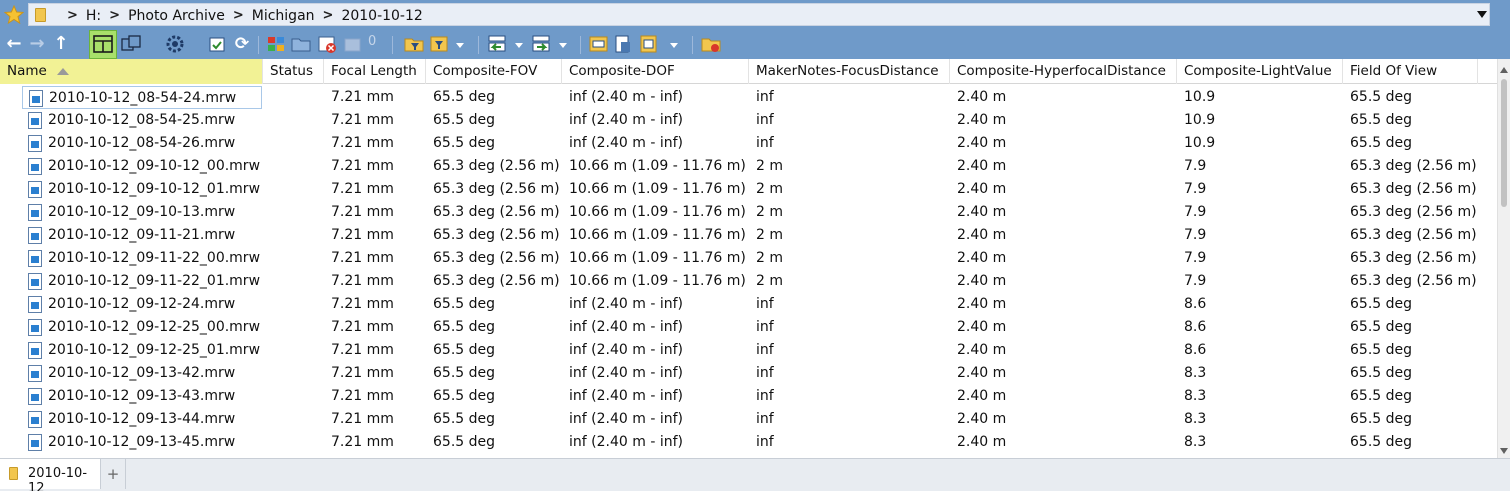  I want to click on delete-icon, so click(327, 44).